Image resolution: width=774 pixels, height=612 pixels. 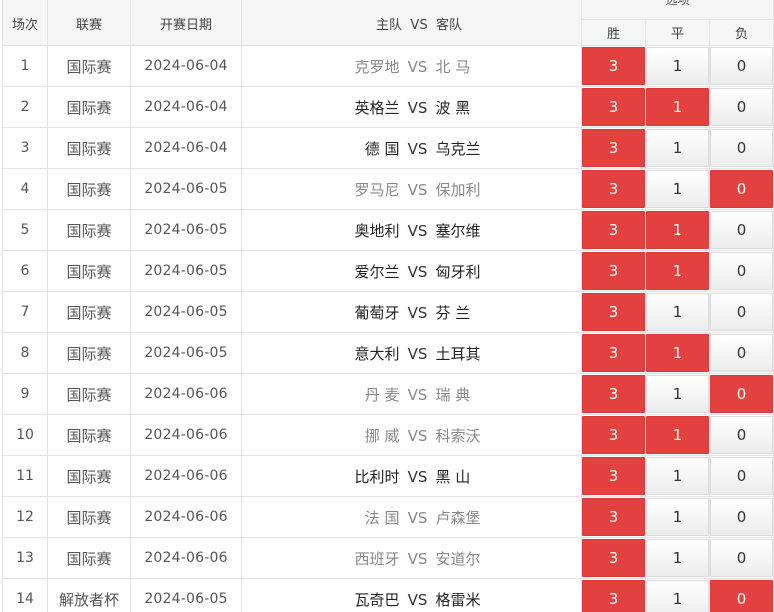 What do you see at coordinates (613, 32) in the screenshot?
I see `header-win: 胜` at bounding box center [613, 32].